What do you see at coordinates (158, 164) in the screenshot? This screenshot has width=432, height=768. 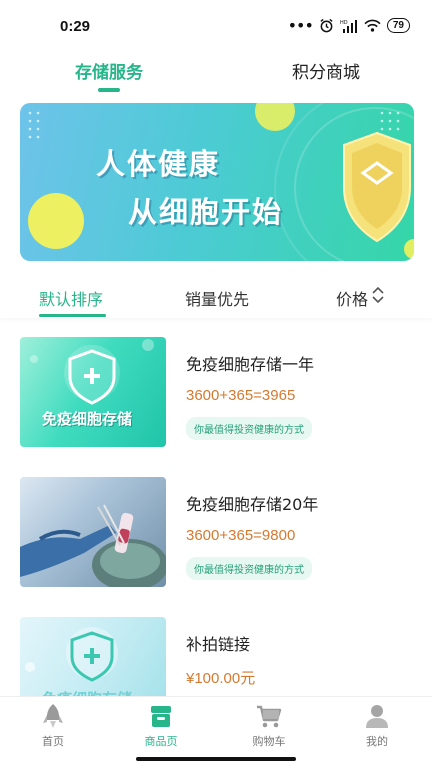 I see `banner-headline-1: 人体健康` at bounding box center [158, 164].